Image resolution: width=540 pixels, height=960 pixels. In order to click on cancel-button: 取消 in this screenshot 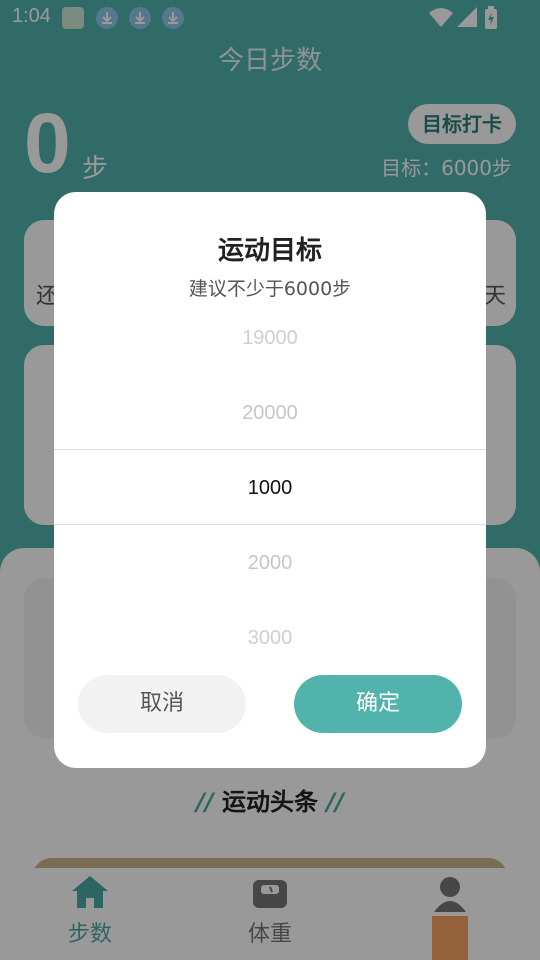, I will do `click(162, 704)`.